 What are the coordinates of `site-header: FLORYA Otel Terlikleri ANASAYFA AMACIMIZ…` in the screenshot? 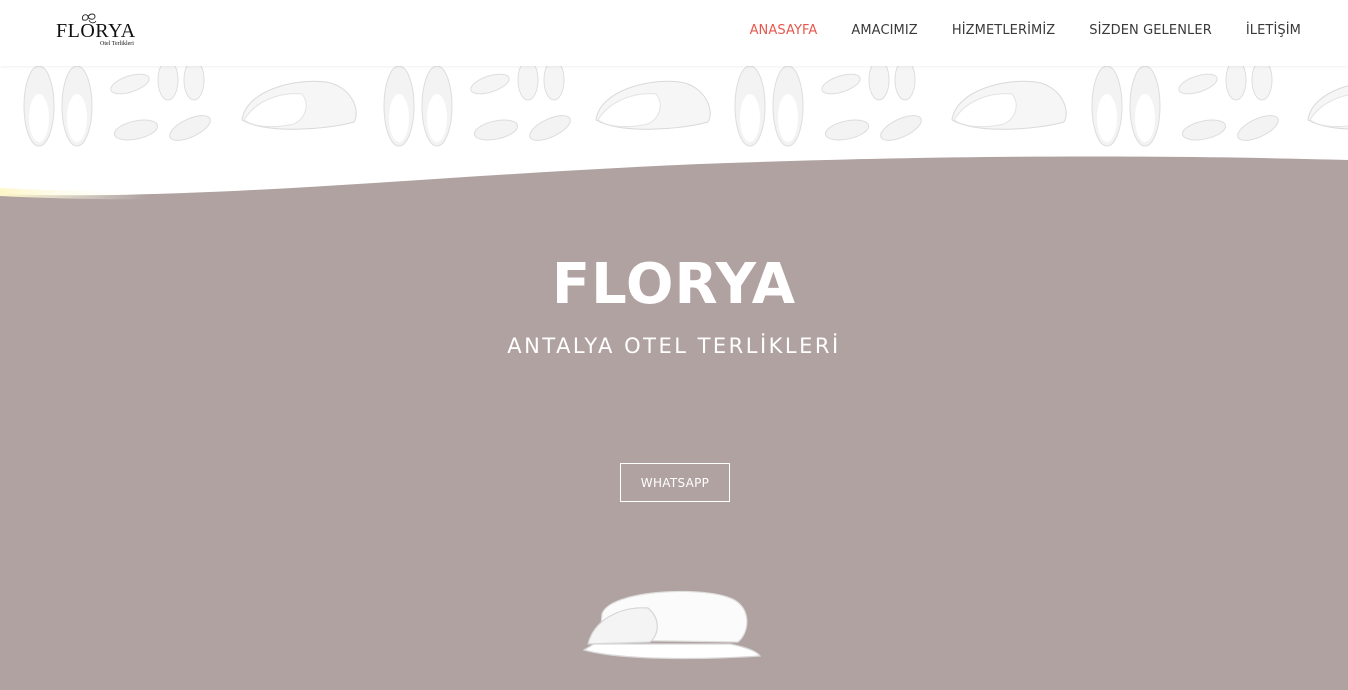 It's located at (674, 33).